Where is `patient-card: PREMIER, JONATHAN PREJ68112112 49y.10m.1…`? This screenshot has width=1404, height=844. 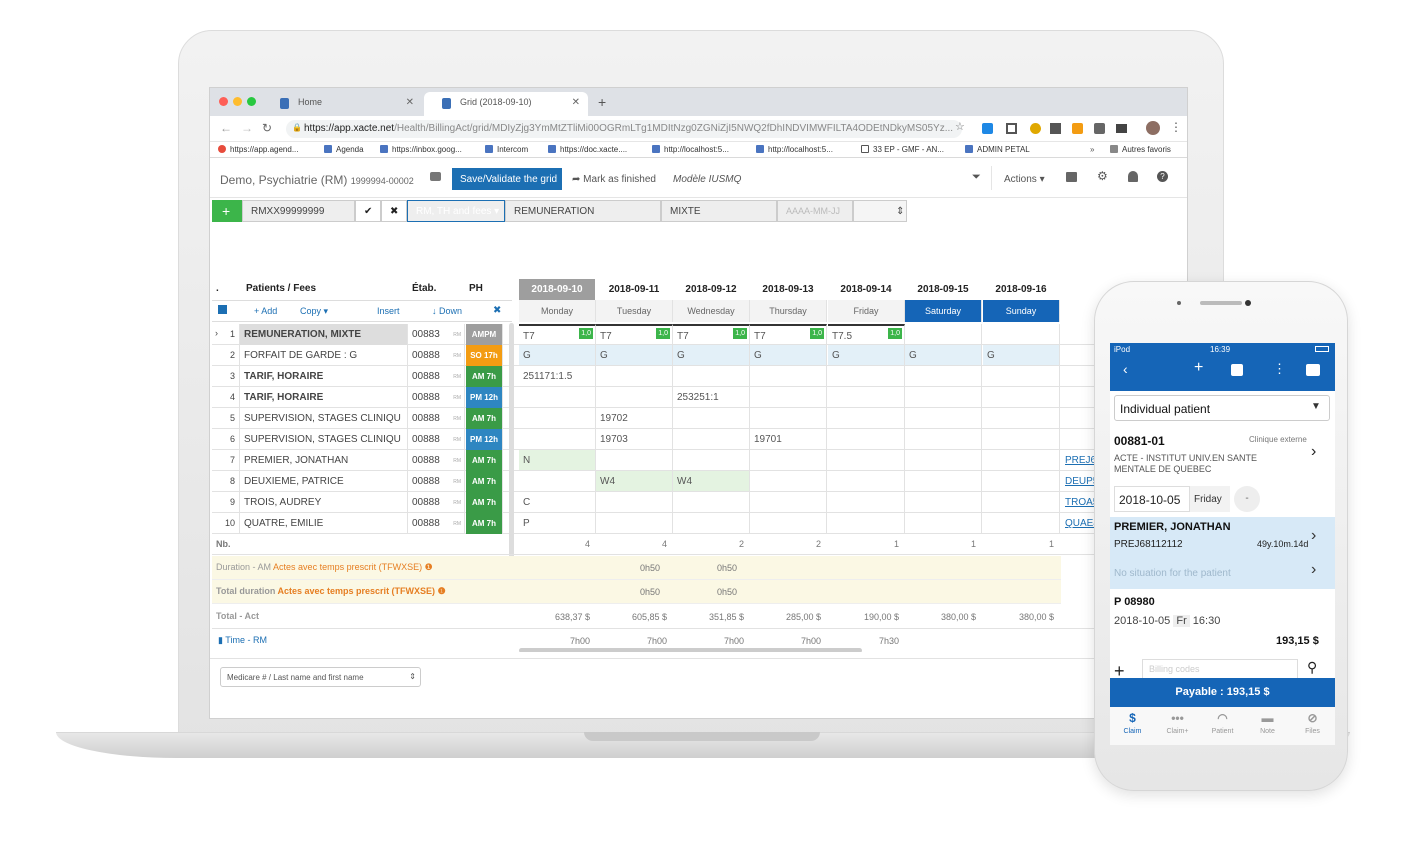
patient-card: PREMIER, JONATHAN PREJ68112112 49y.10m.1… is located at coordinates (1222, 553).